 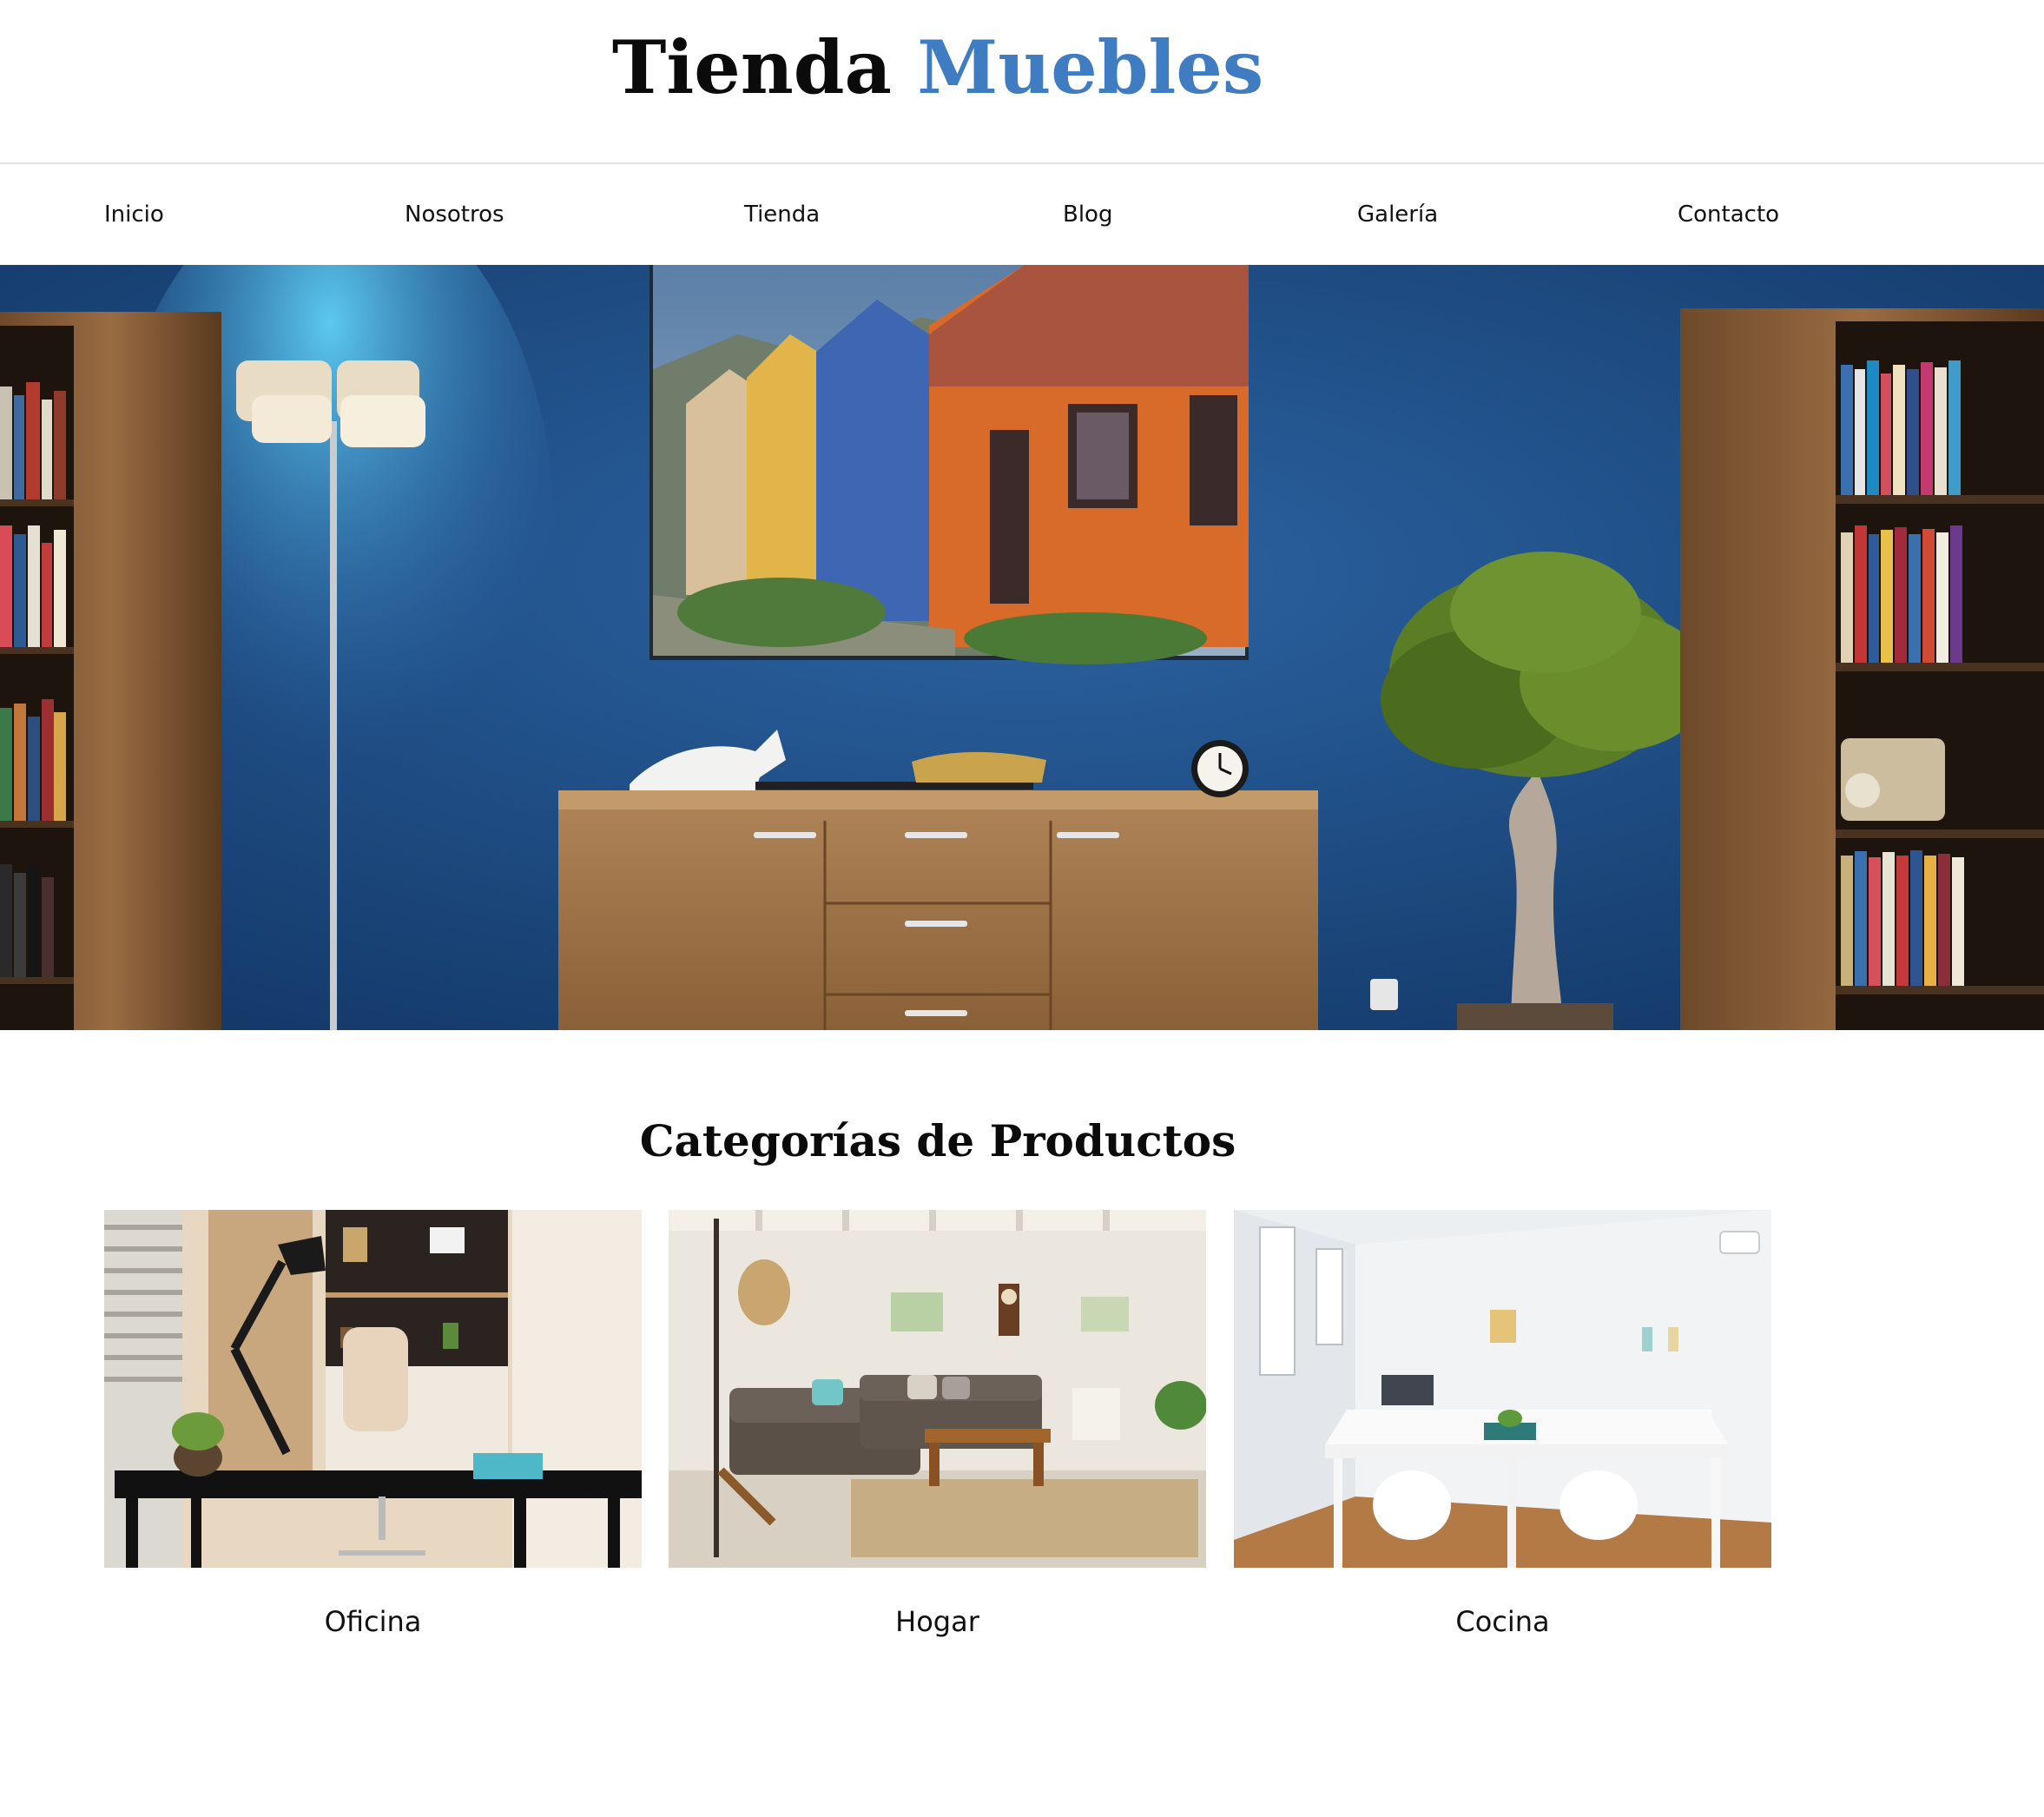 I want to click on nav-item-tienda: Tienda, so click(x=782, y=214).